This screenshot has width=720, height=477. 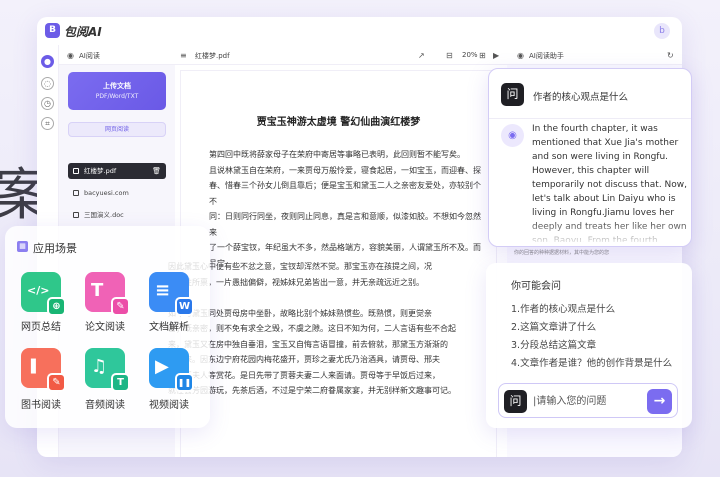 I want to click on globe-icon: ⊕, so click(x=56, y=306).